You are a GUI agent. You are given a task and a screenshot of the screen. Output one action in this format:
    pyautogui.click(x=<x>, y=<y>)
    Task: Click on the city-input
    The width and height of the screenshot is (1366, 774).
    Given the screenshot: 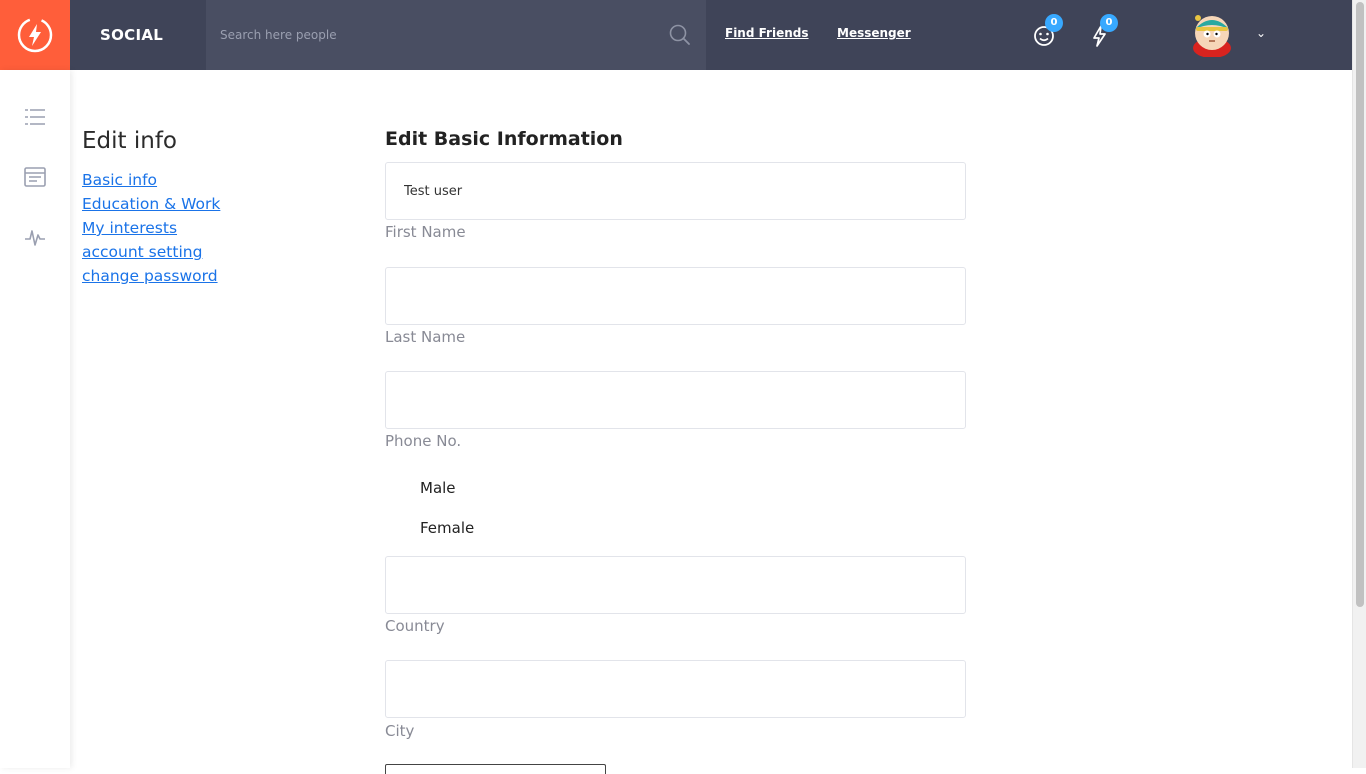 What is the action you would take?
    pyautogui.click(x=675, y=689)
    